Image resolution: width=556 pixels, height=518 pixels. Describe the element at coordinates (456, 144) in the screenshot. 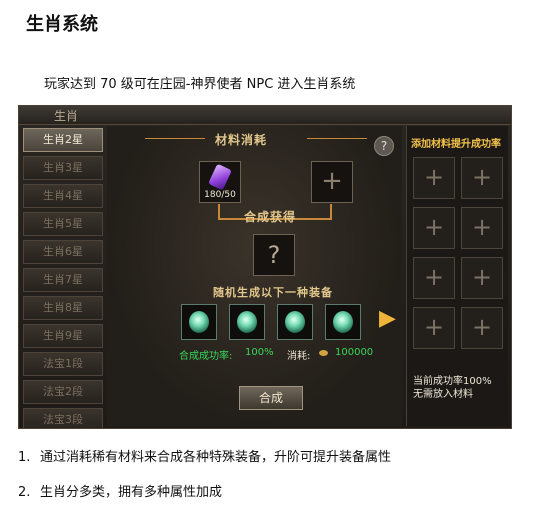

I see `bonus-panel-title: 添加材料提升成功率` at that location.